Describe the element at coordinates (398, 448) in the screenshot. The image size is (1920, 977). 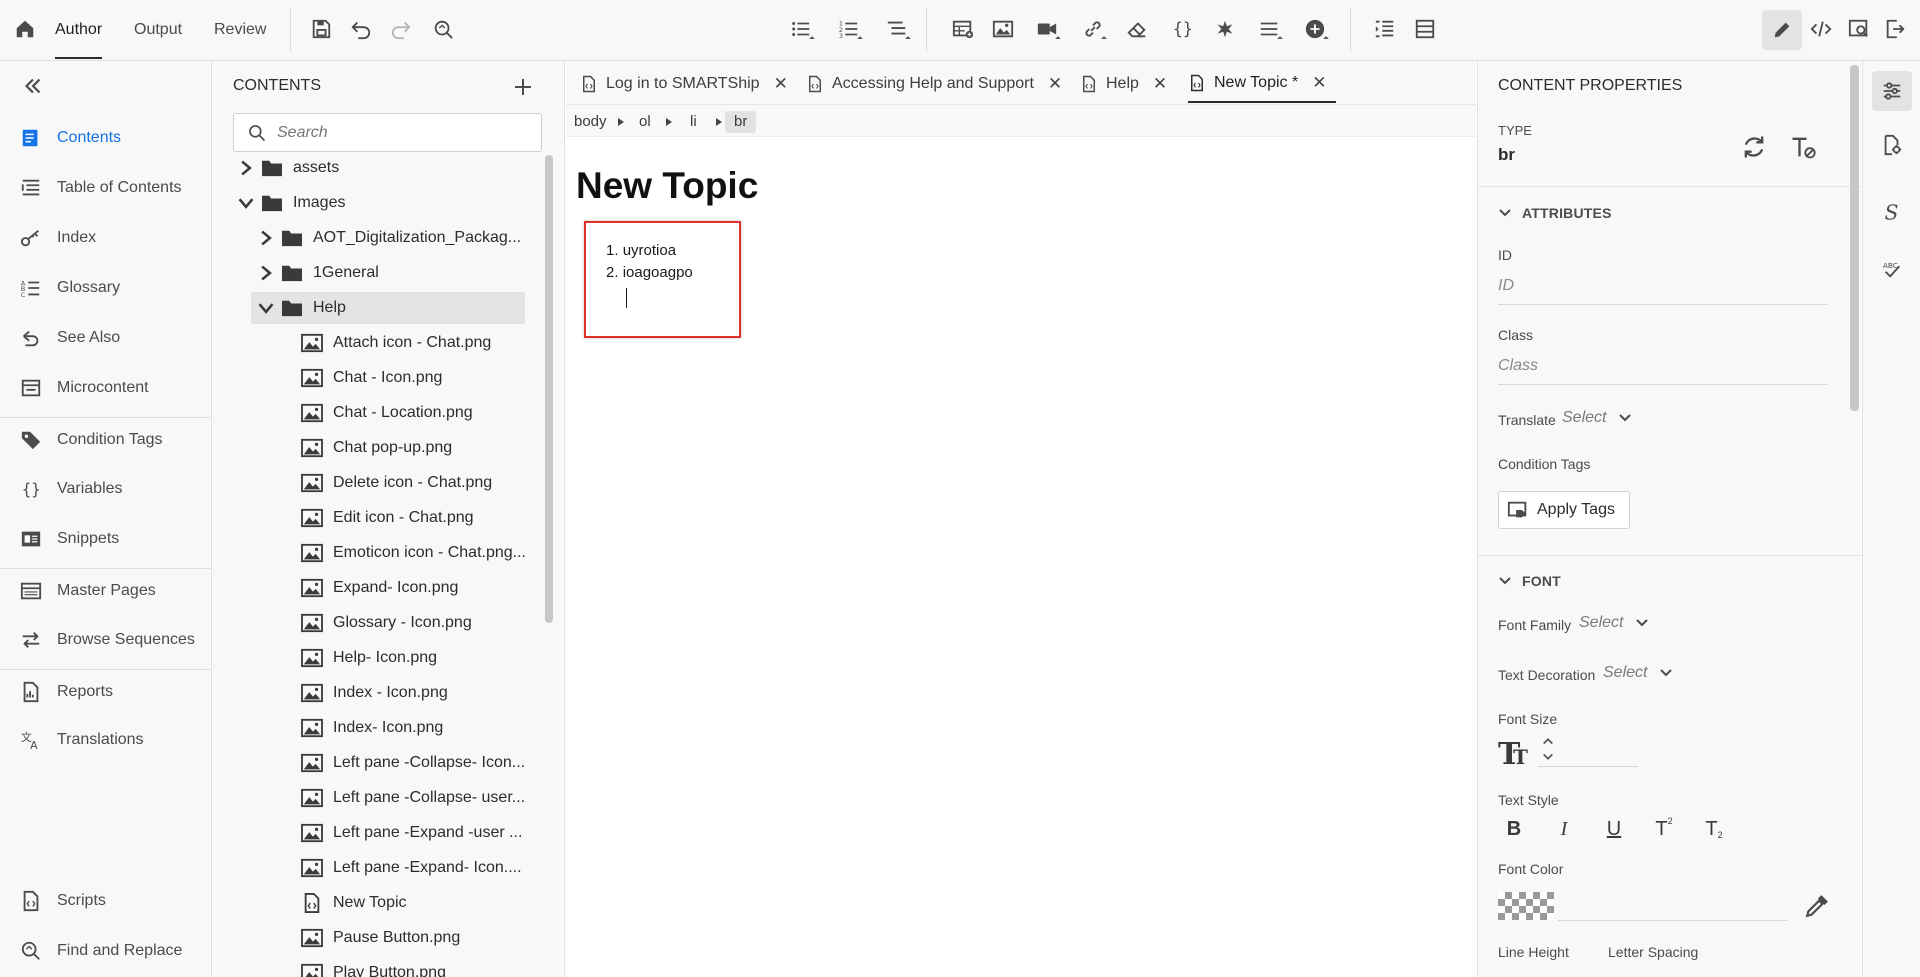
I see `tree-file: Chat pop-up.png` at that location.